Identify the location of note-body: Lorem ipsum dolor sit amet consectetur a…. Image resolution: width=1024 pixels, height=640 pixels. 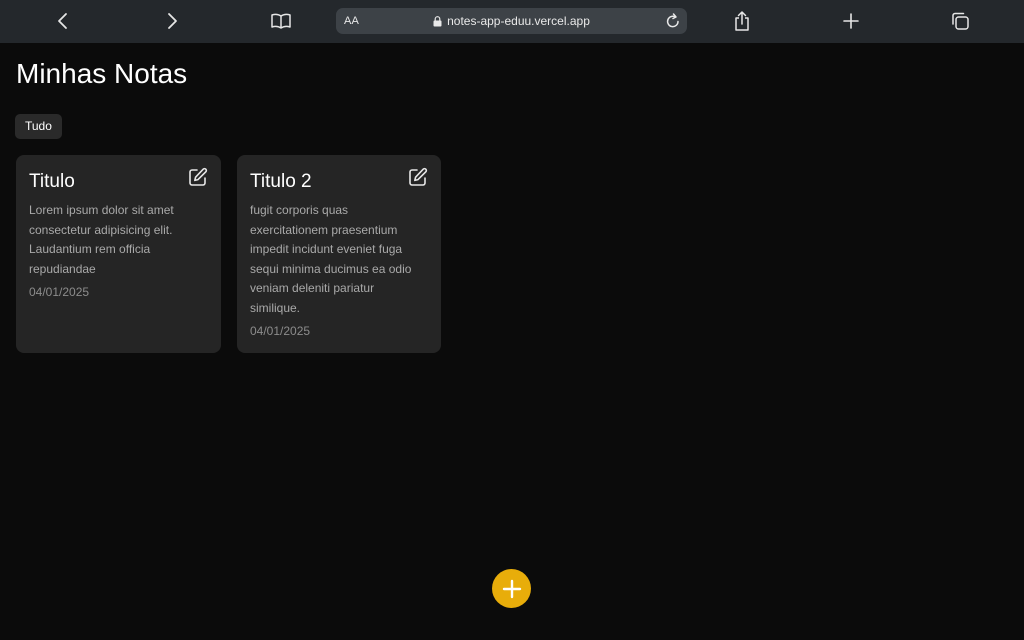
(101, 239).